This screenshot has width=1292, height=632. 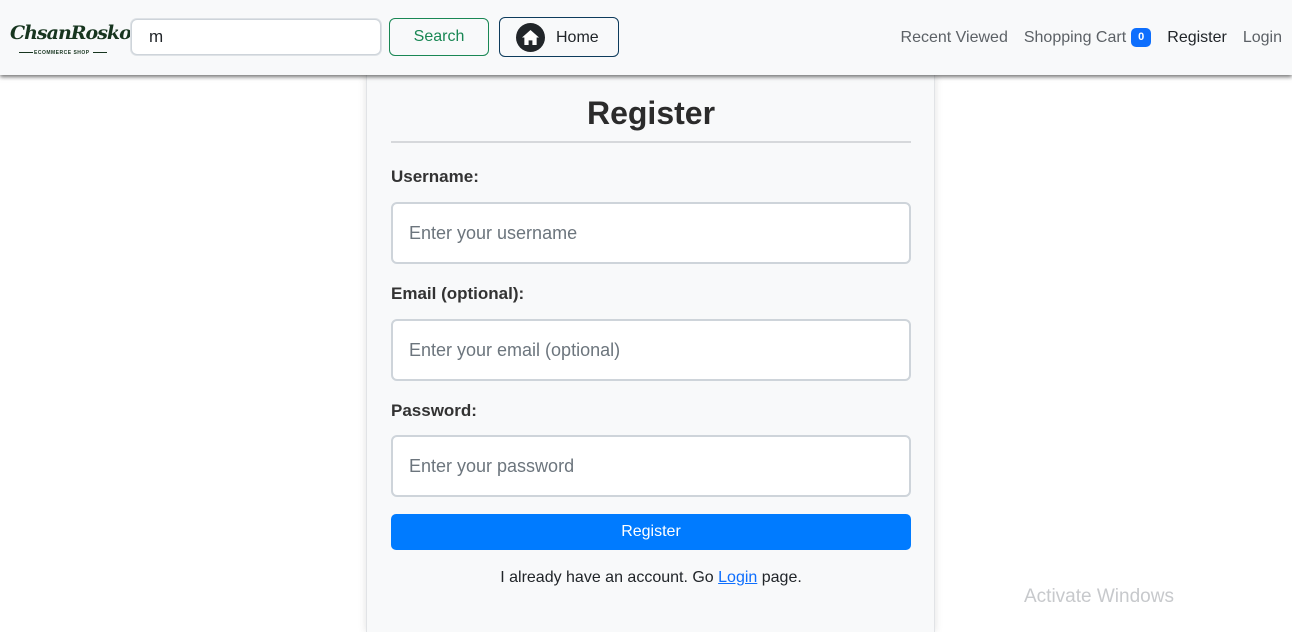 I want to click on email-field, so click(x=651, y=350).